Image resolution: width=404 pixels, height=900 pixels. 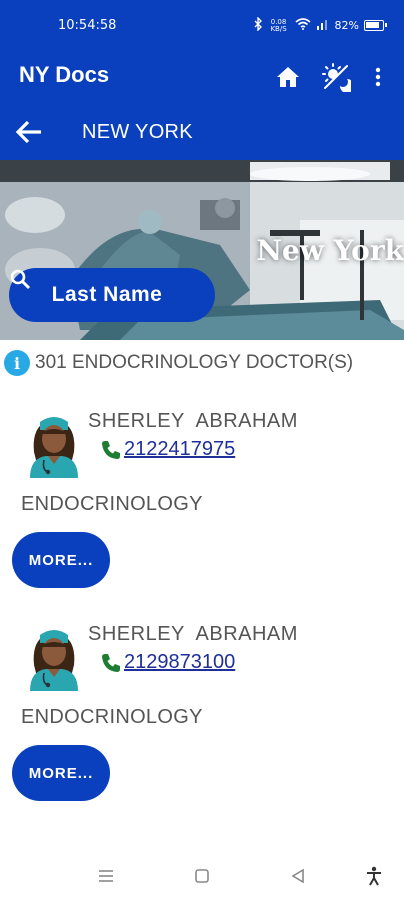 What do you see at coordinates (202, 77) in the screenshot?
I see `app-bar: NY Docs` at bounding box center [202, 77].